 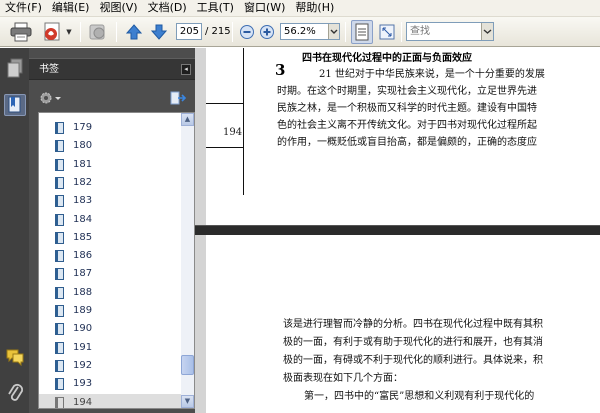 I want to click on create-pdf-button: ▼, so click(x=57, y=32).